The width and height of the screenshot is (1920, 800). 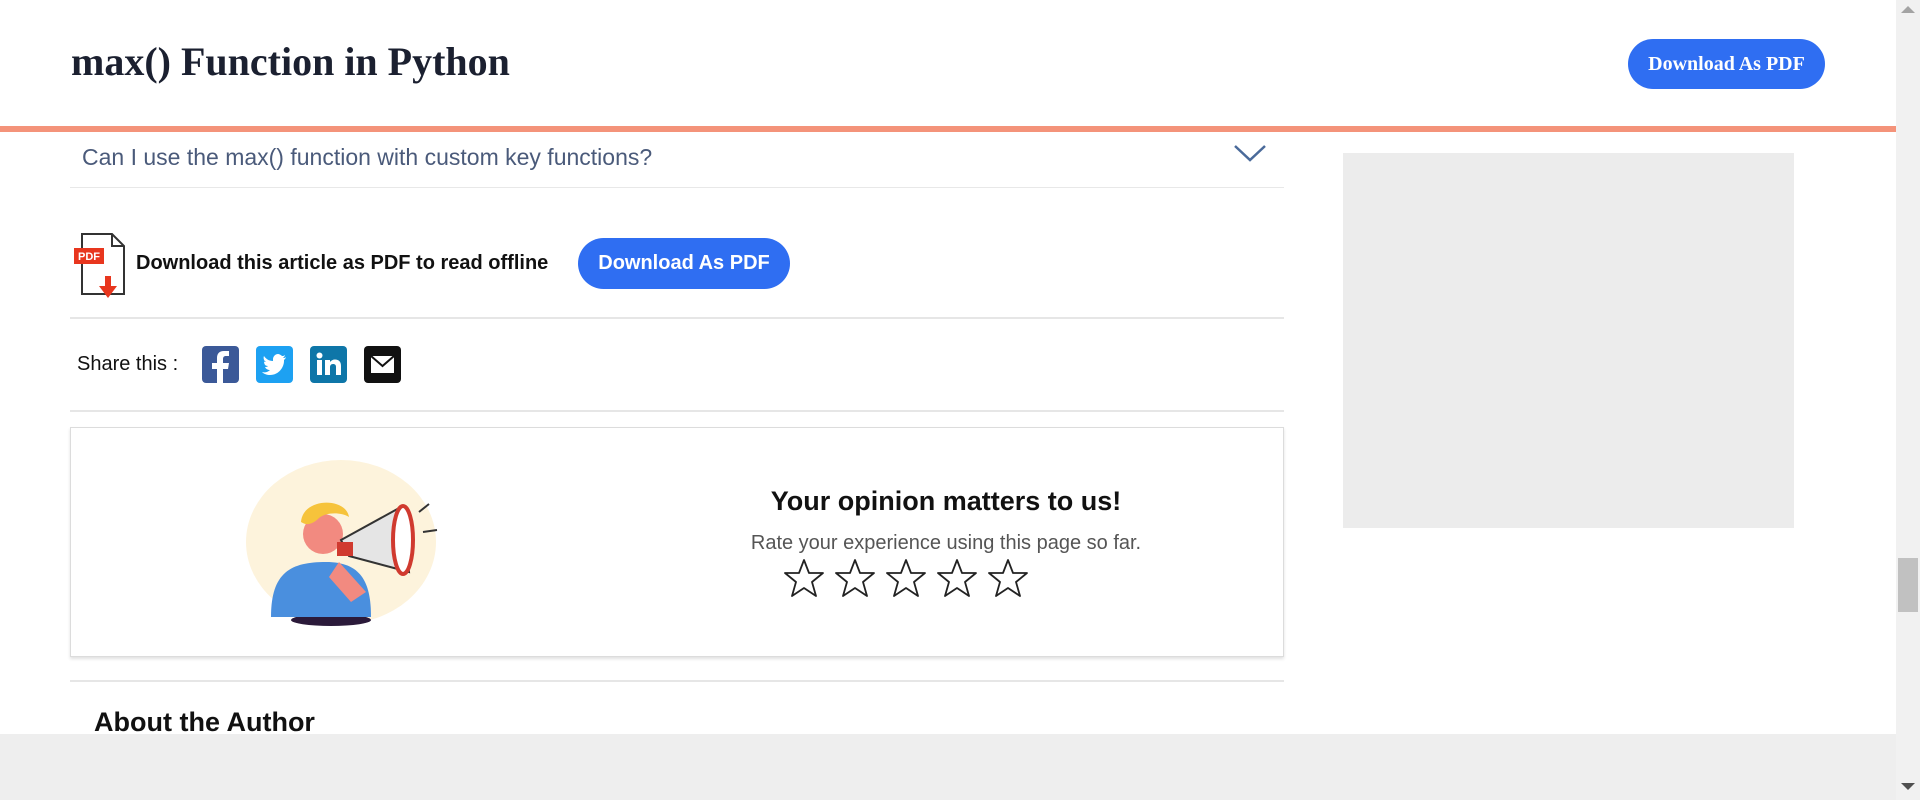 What do you see at coordinates (948, 767) in the screenshot?
I see `bottom-bar` at bounding box center [948, 767].